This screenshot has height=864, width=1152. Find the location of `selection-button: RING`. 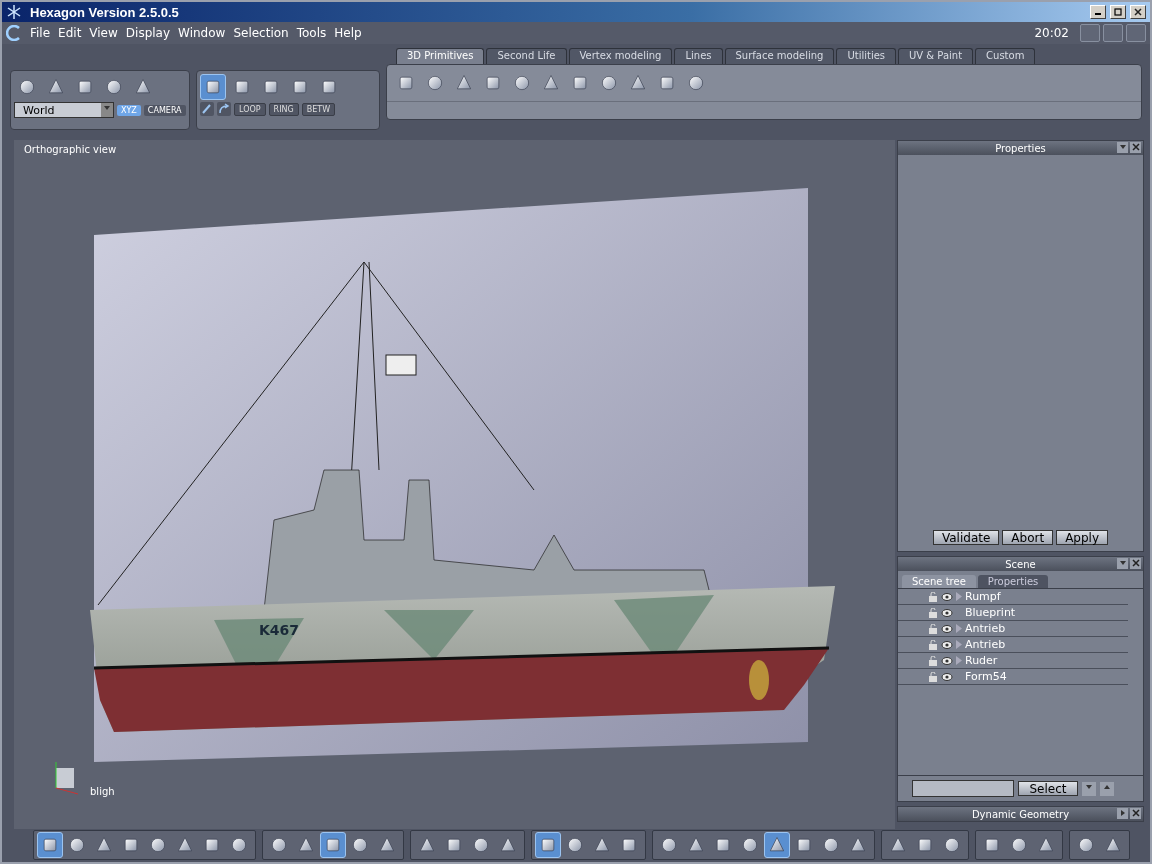

selection-button: RING is located at coordinates (283, 109).